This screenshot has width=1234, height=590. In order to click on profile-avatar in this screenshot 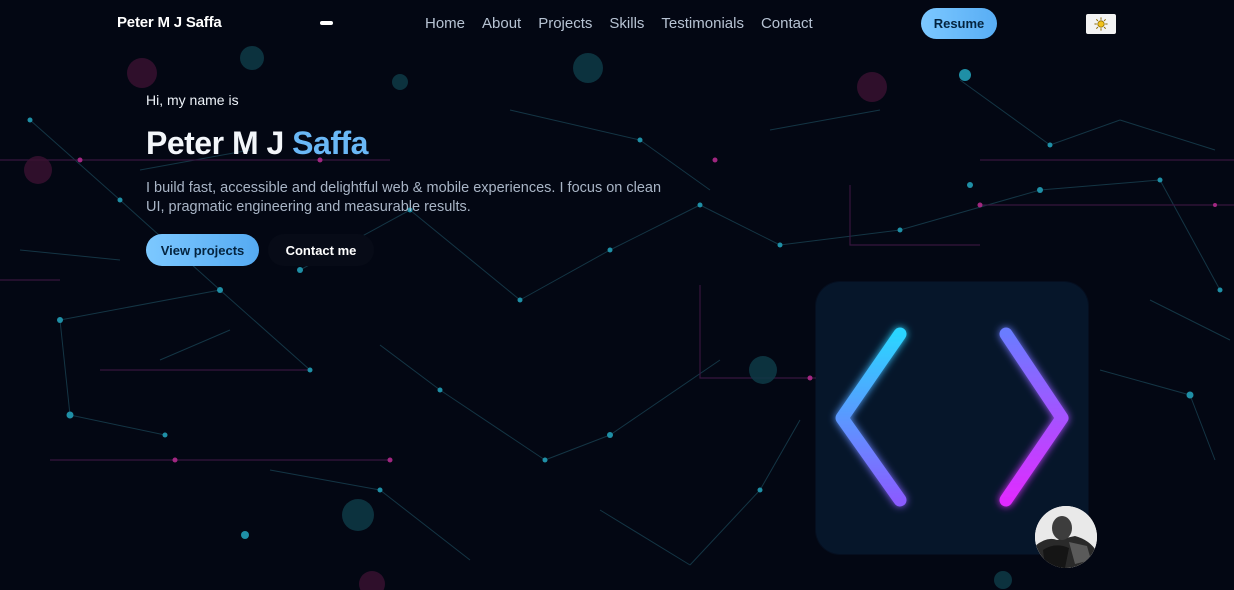, I will do `click(1066, 537)`.